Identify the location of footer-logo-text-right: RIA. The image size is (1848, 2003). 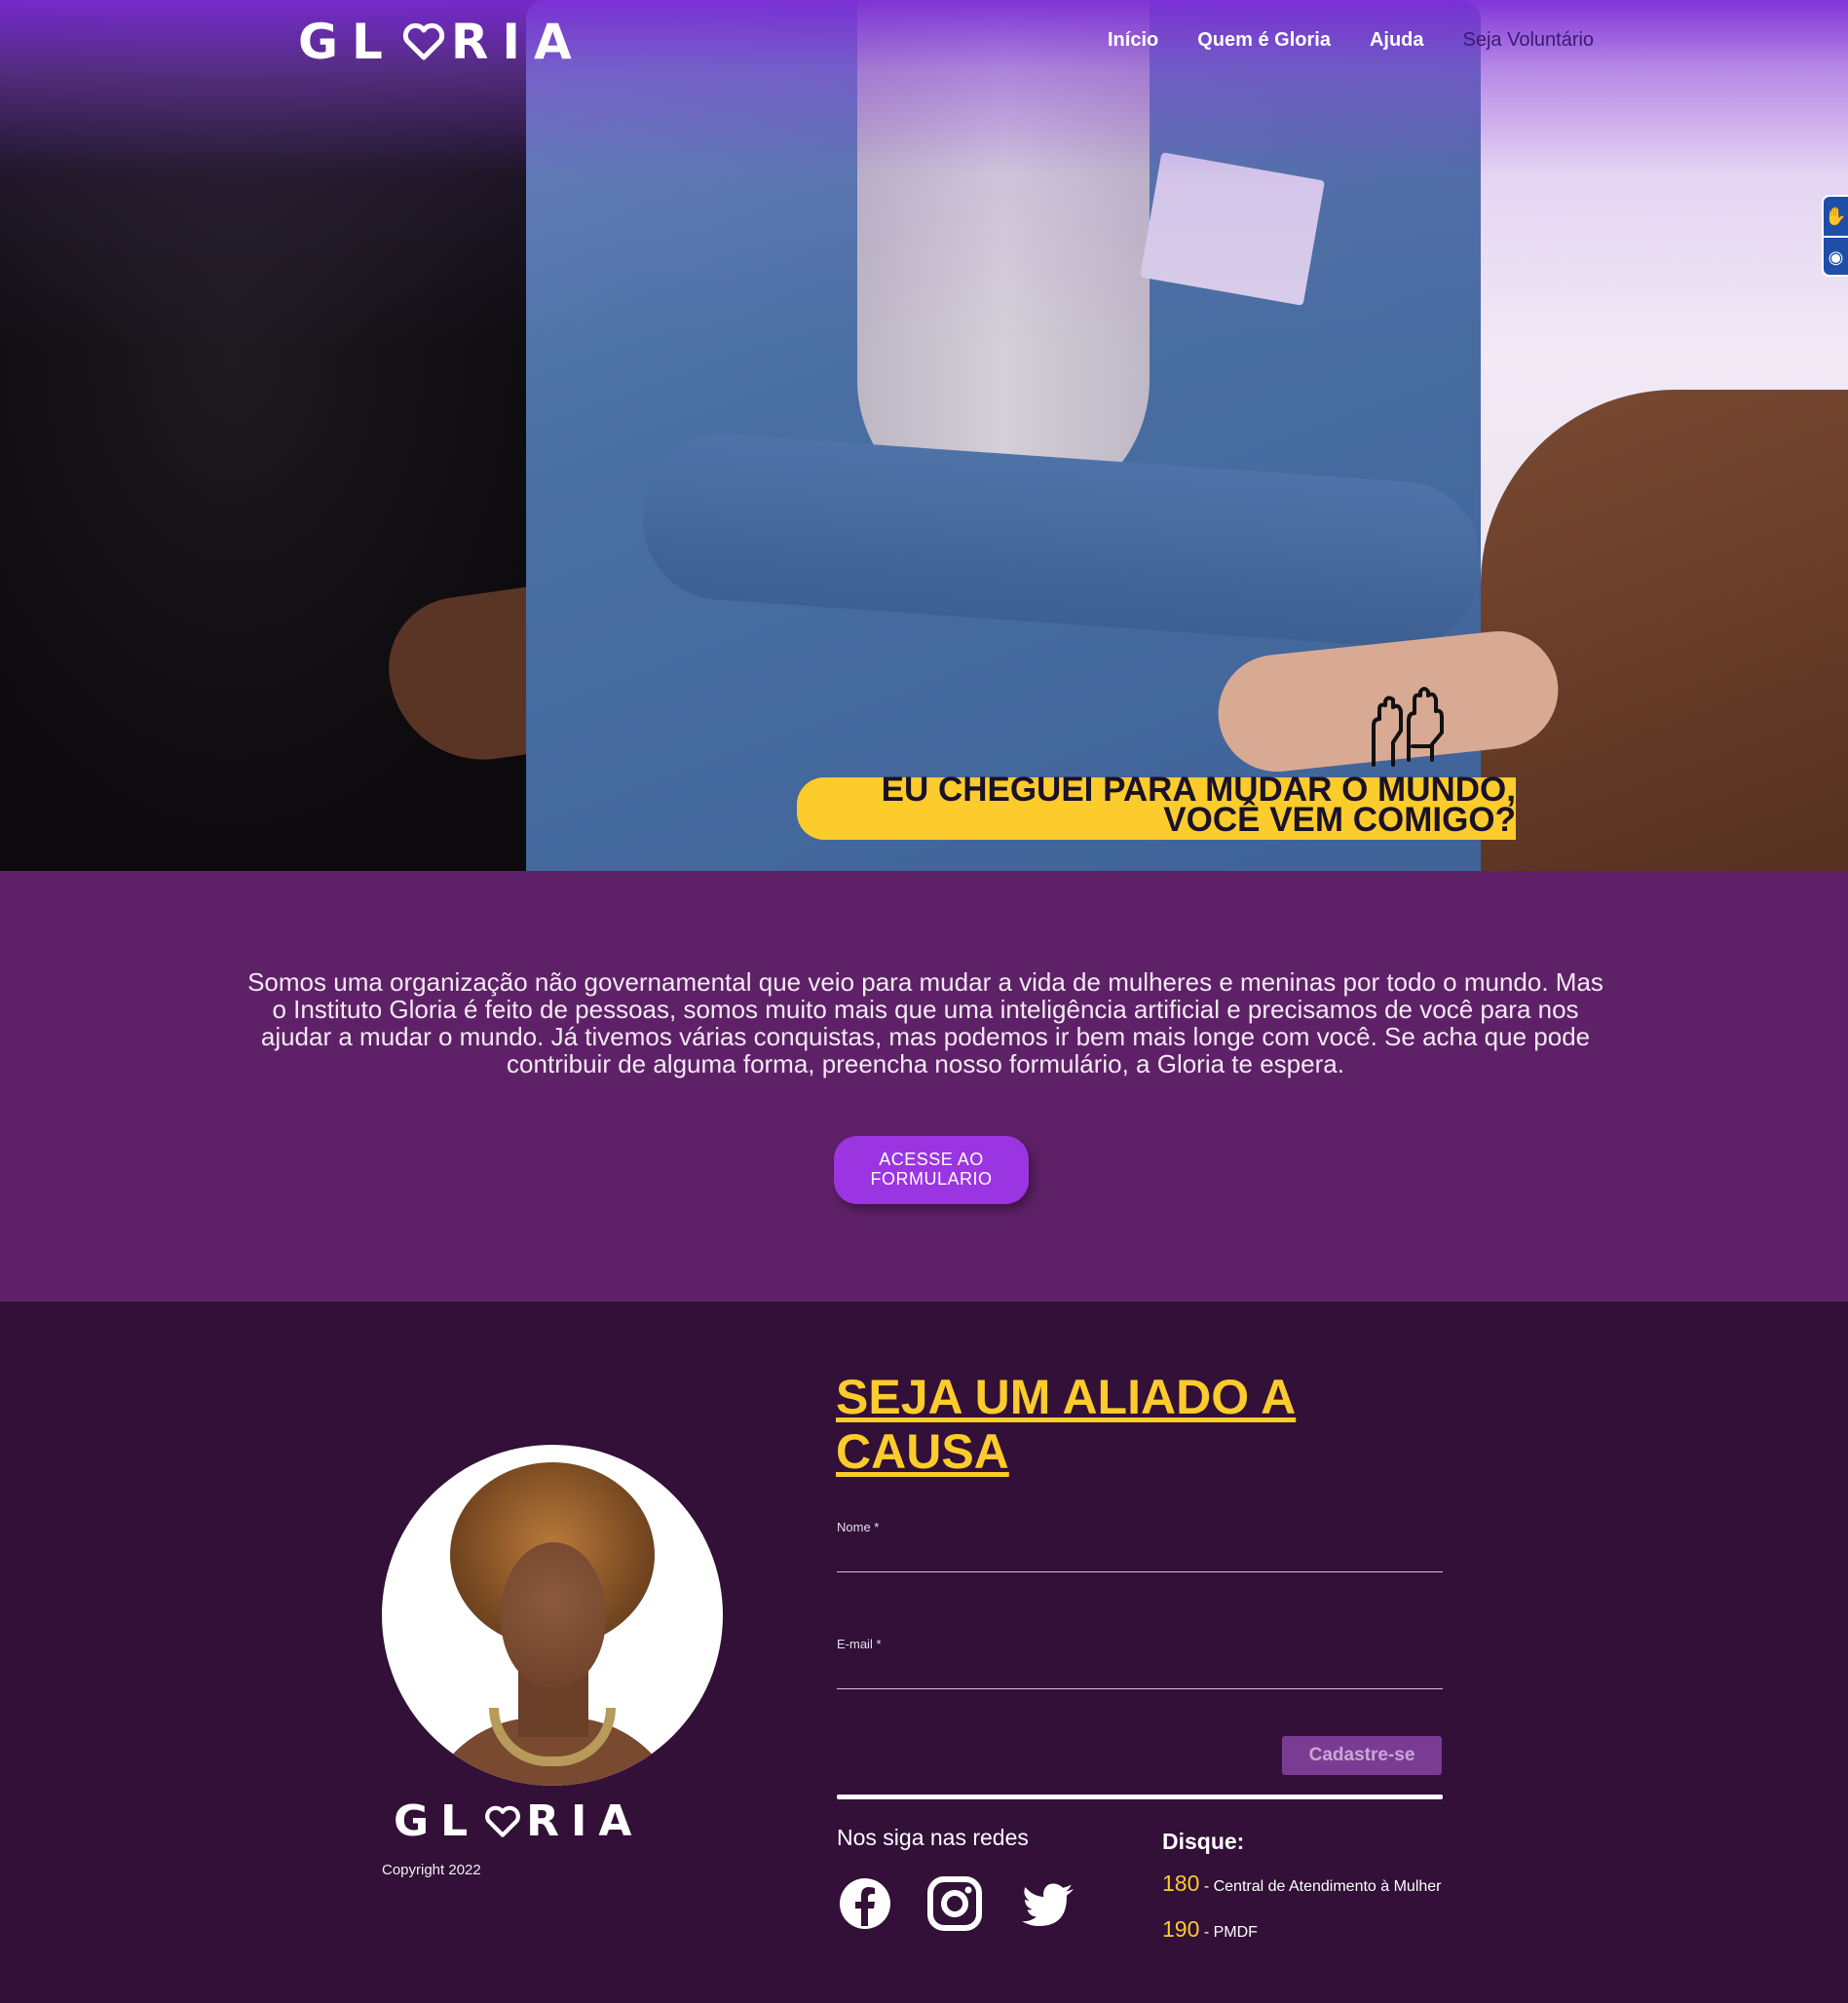
(585, 1821).